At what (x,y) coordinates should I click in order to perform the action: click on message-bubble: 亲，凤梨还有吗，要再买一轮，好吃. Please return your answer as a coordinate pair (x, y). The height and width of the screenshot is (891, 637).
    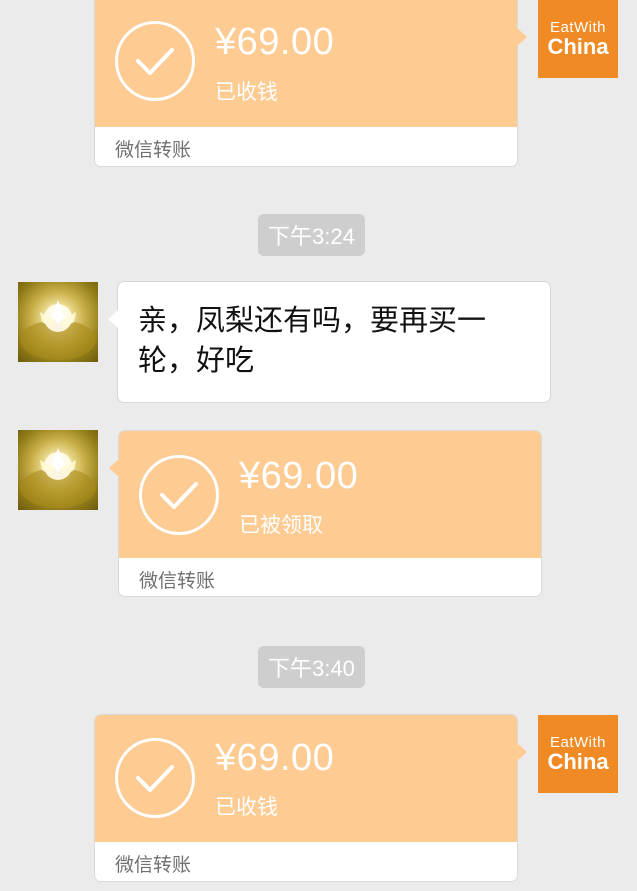
    Looking at the image, I should click on (329, 342).